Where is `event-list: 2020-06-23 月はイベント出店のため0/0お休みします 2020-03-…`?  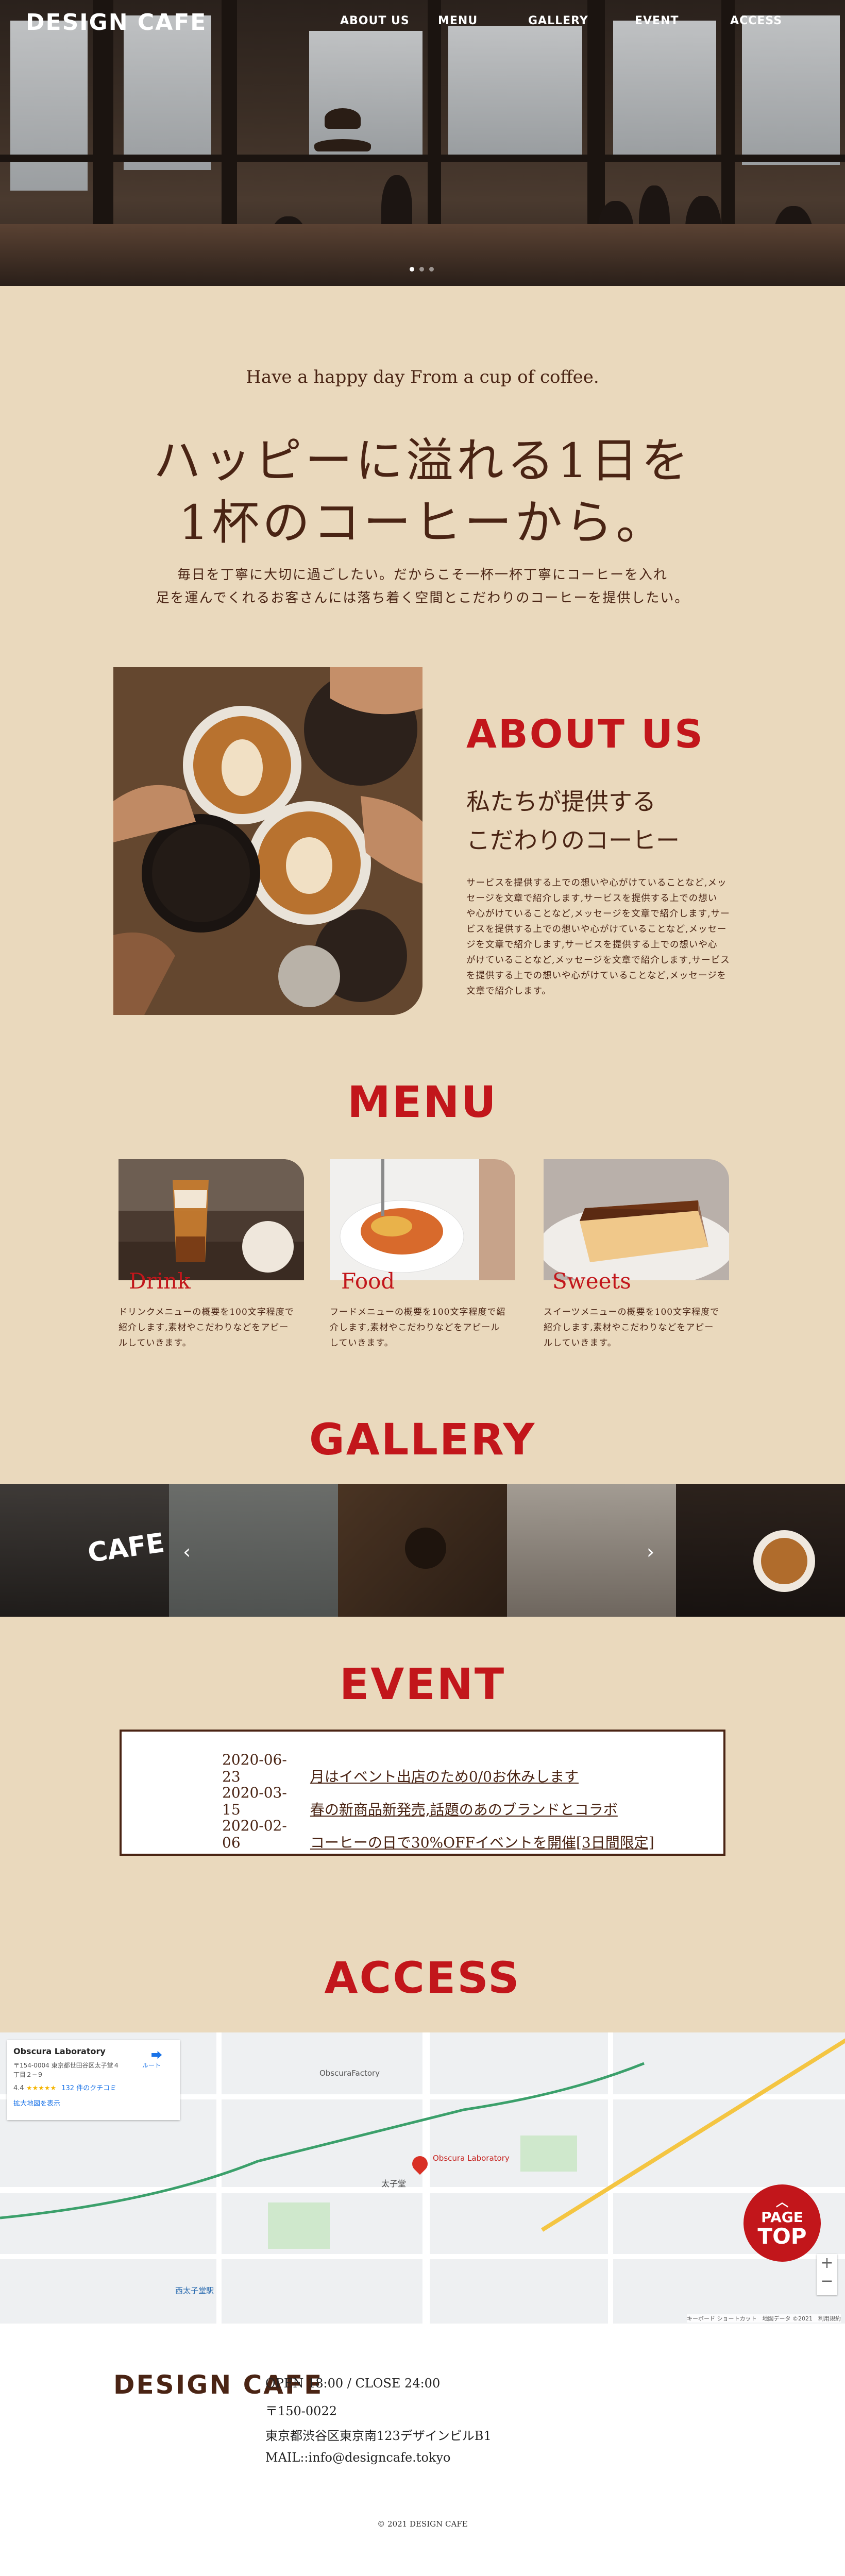 event-list: 2020-06-23 月はイベント出店のため0/0お休みします 2020-03-… is located at coordinates (422, 1793).